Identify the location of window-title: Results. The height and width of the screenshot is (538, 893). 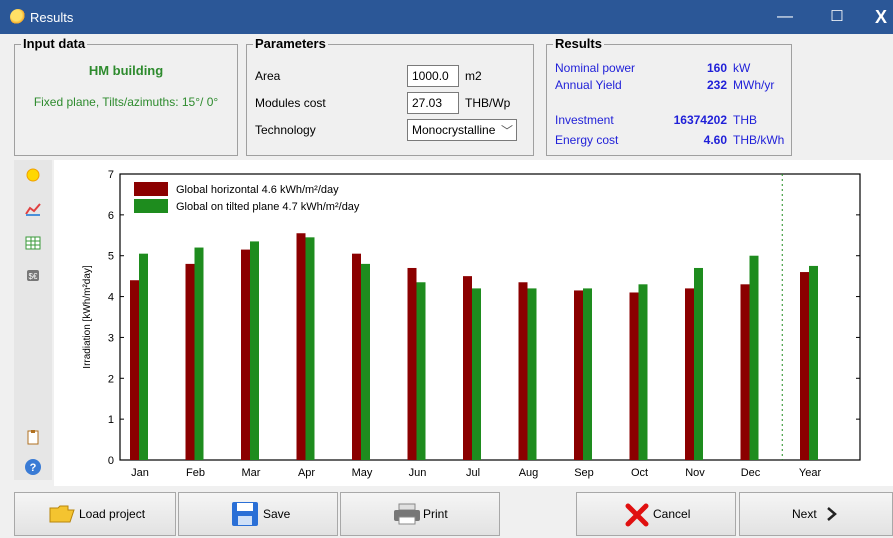
(52, 17).